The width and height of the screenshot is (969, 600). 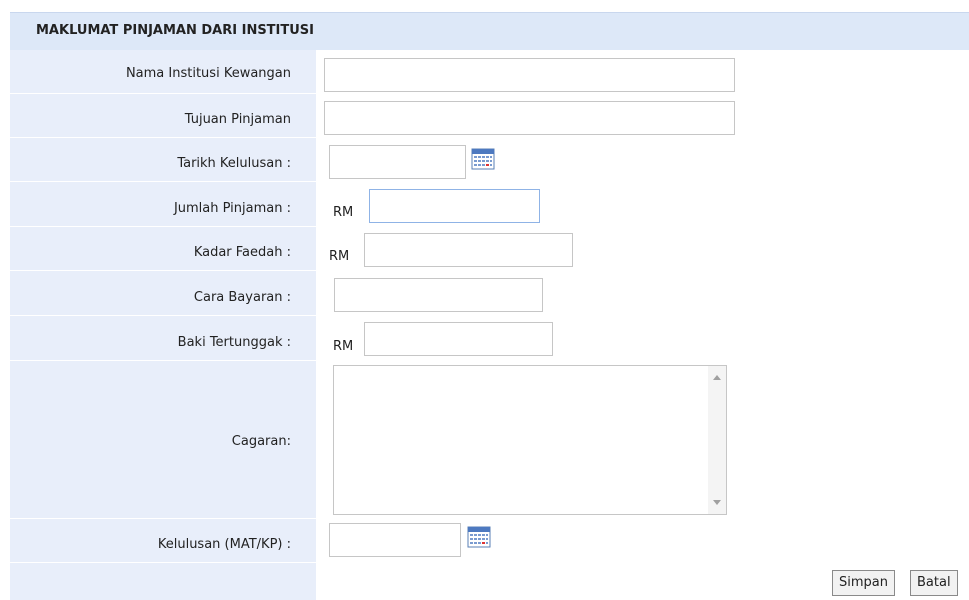 What do you see at coordinates (521, 440) in the screenshot?
I see `cagaran-textarea` at bounding box center [521, 440].